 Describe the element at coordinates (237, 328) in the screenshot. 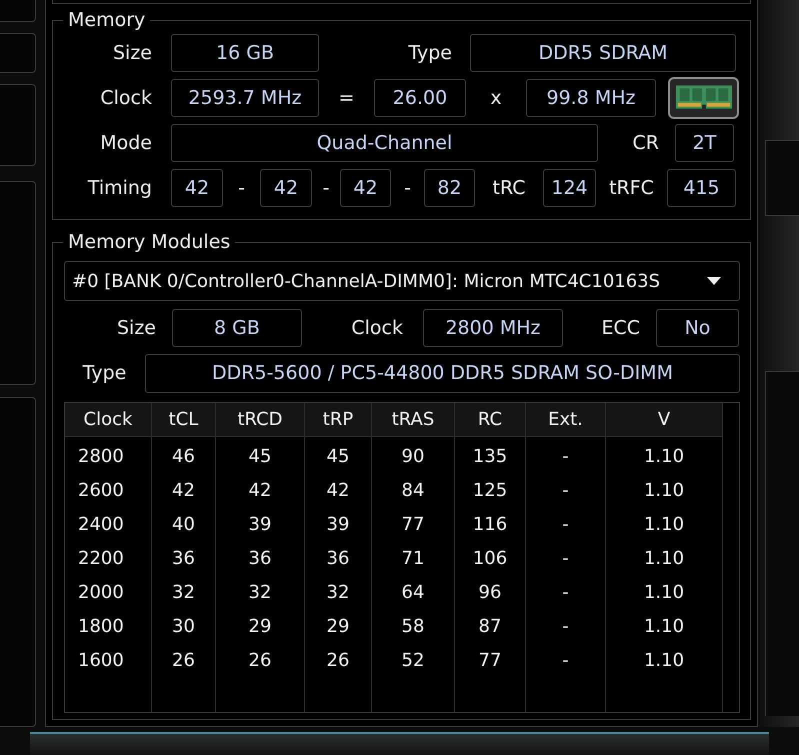

I see `value-field: 8 GB` at that location.